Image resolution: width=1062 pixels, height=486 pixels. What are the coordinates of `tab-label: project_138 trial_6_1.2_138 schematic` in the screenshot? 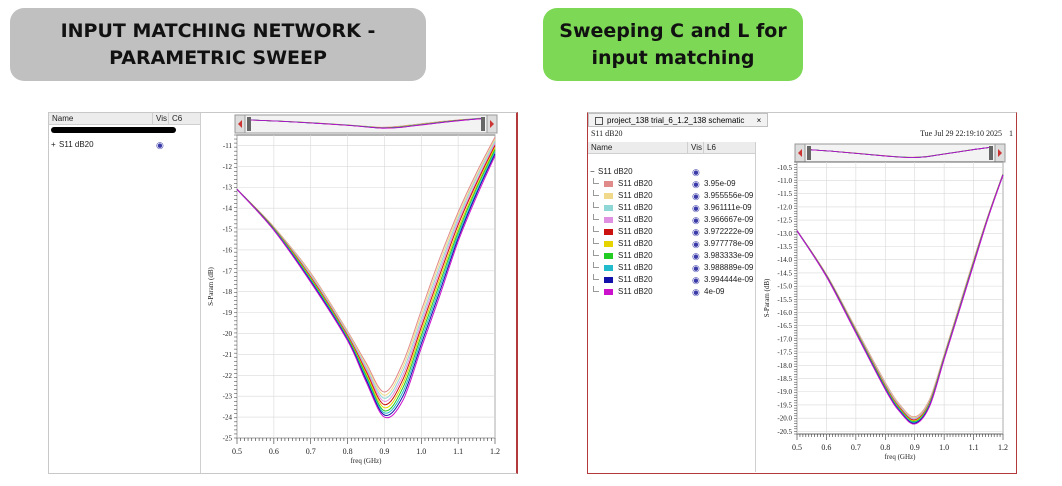 It's located at (676, 120).